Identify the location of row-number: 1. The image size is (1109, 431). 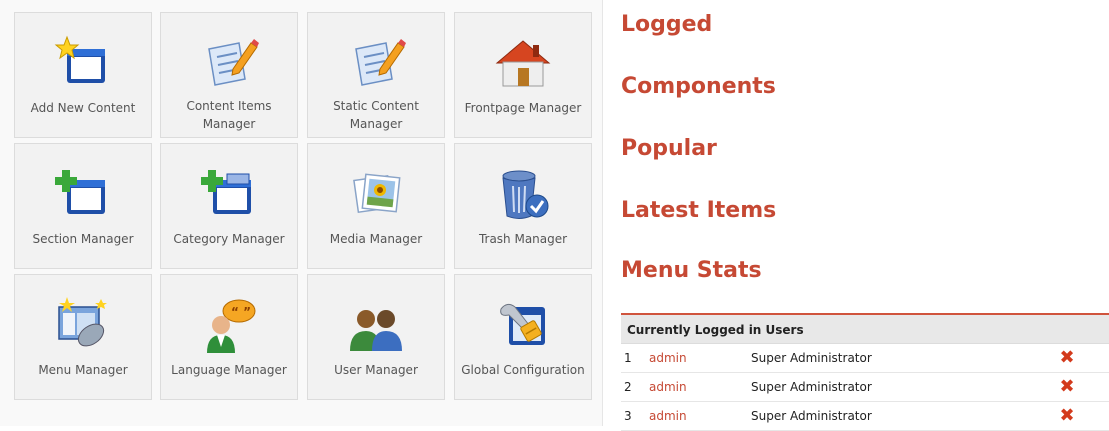
(628, 358).